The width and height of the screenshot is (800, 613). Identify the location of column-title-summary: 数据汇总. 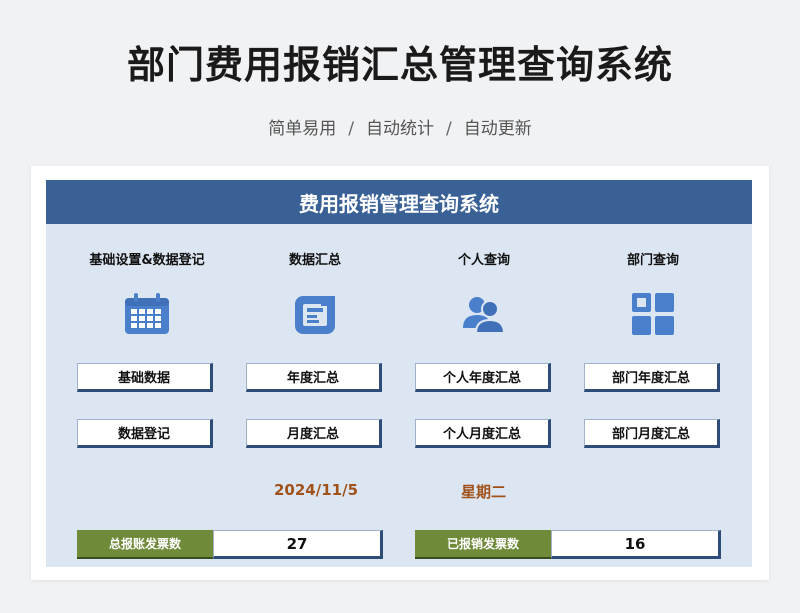
(314, 260).